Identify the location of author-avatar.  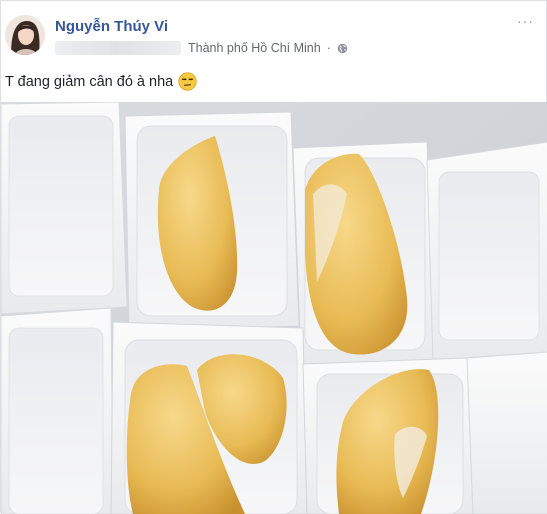
(25, 35).